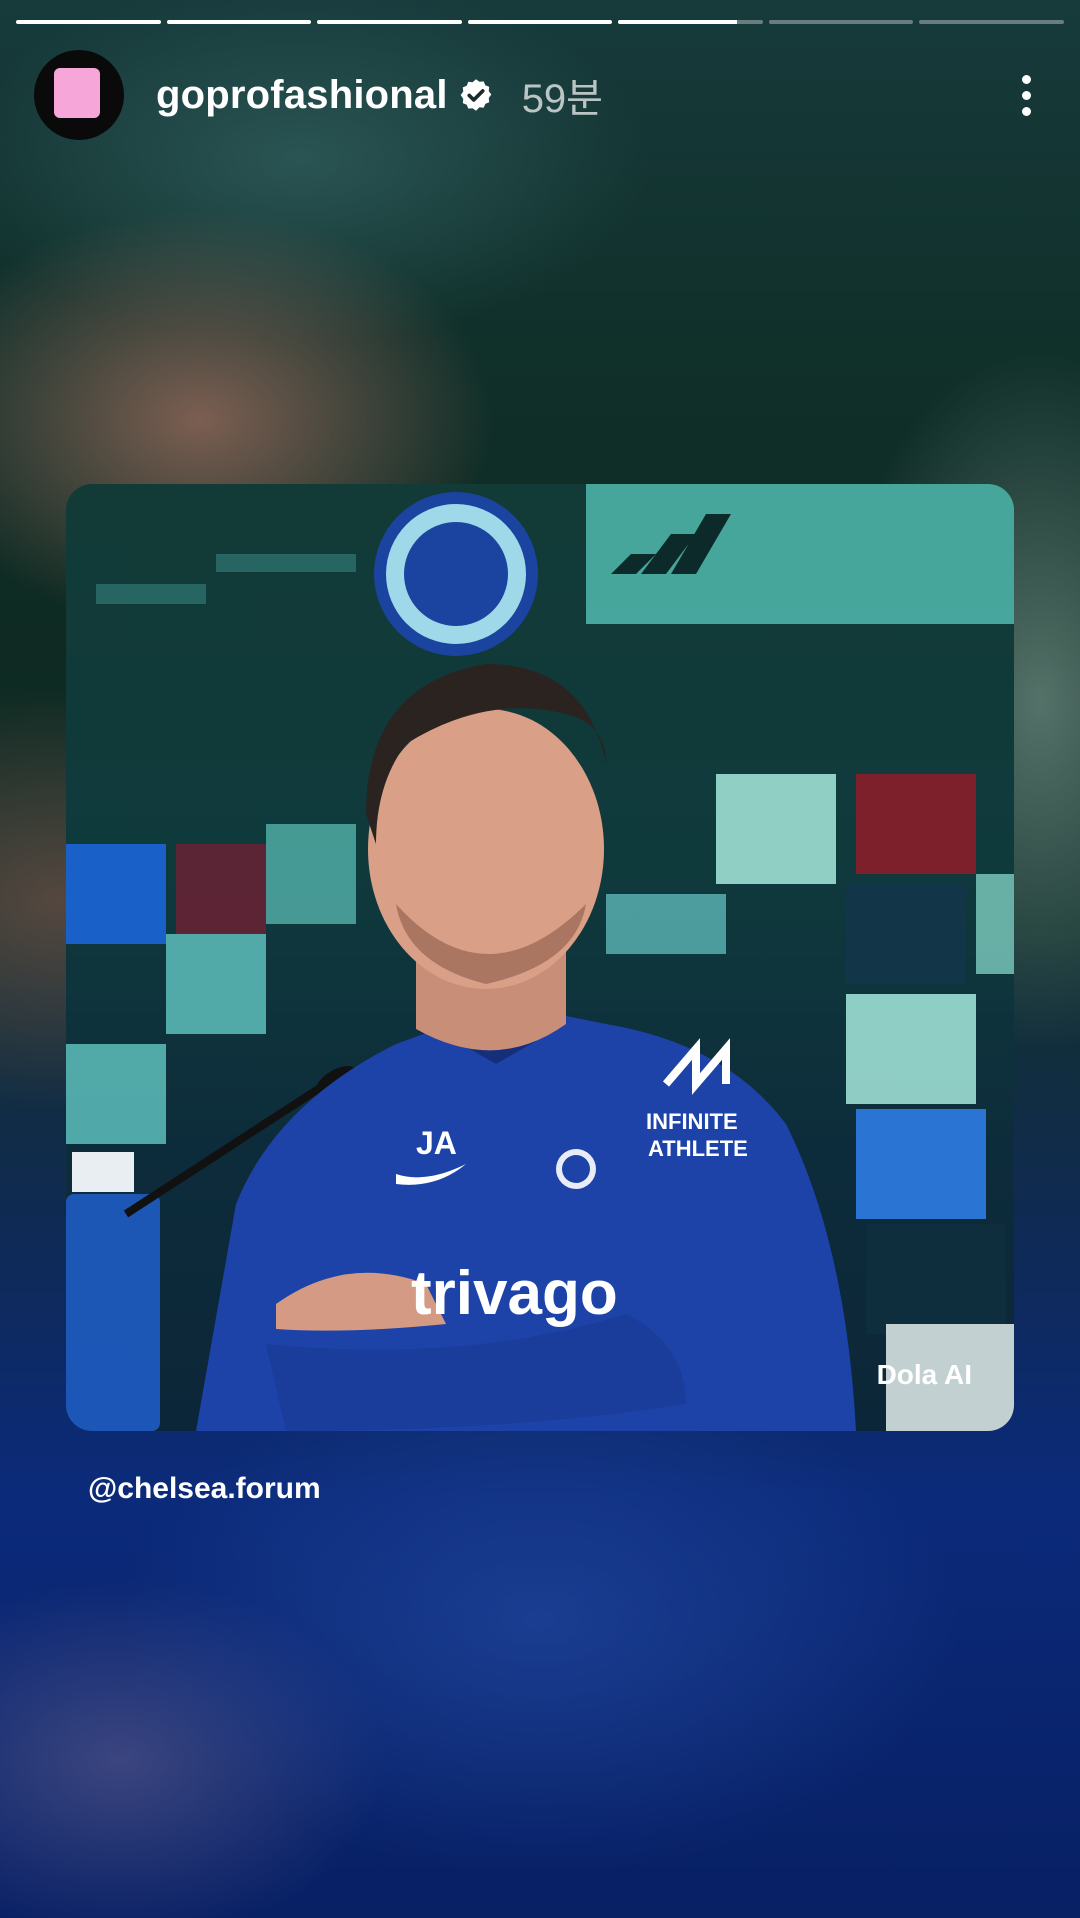 Image resolution: width=1080 pixels, height=1918 pixels. Describe the element at coordinates (436, 1143) in the screenshot. I see `jacket-initials: JA` at that location.